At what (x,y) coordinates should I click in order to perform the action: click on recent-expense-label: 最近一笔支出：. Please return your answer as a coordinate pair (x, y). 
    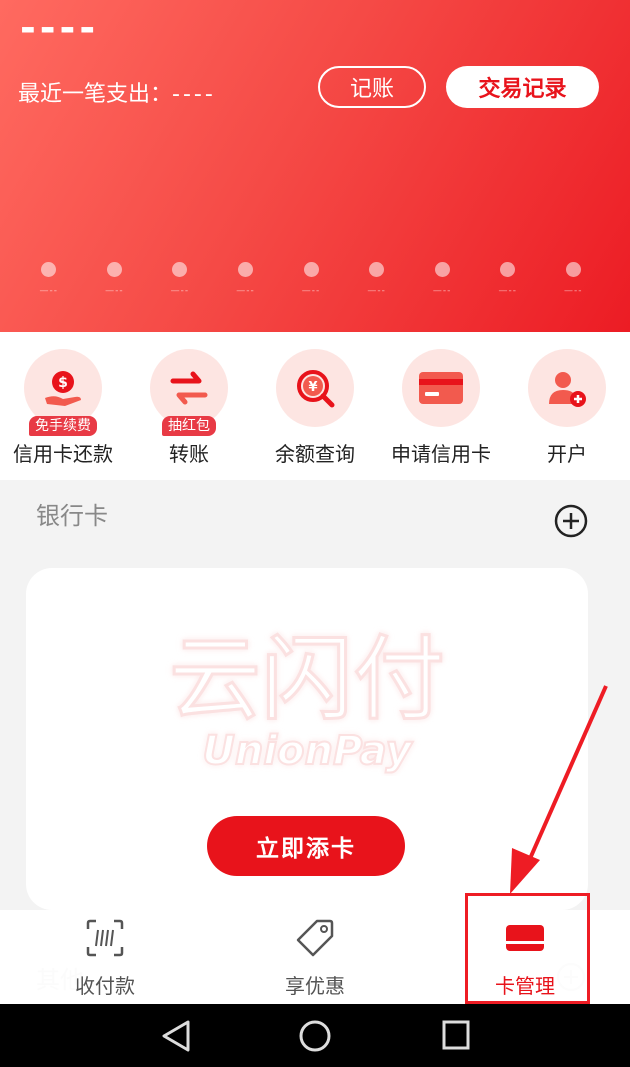
    Looking at the image, I should click on (95, 94).